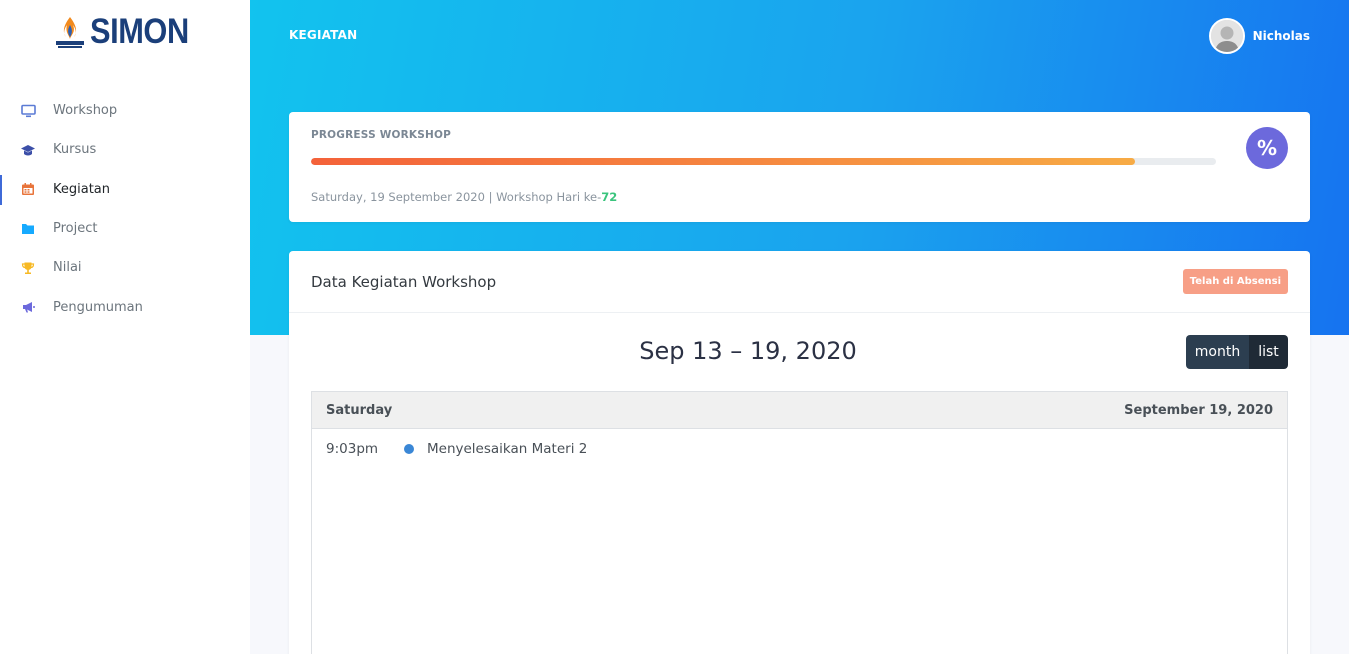 This screenshot has width=1349, height=654. What do you see at coordinates (125, 110) in the screenshot?
I see `sidebar-item-workshop: Workshop` at bounding box center [125, 110].